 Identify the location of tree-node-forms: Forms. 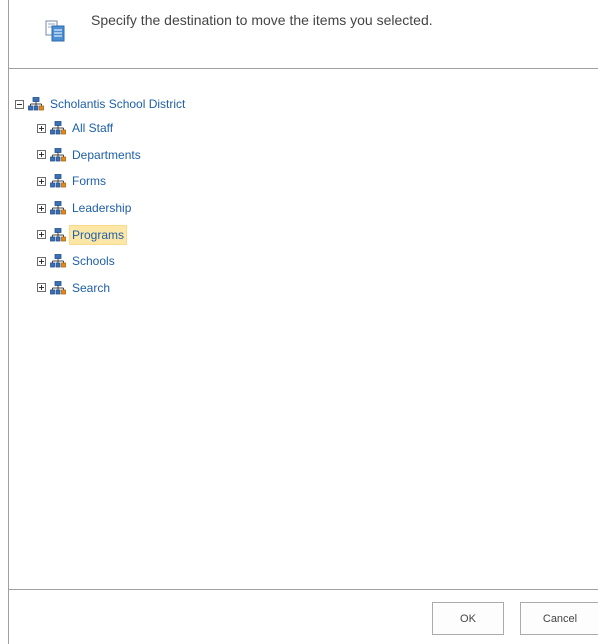
(112, 181).